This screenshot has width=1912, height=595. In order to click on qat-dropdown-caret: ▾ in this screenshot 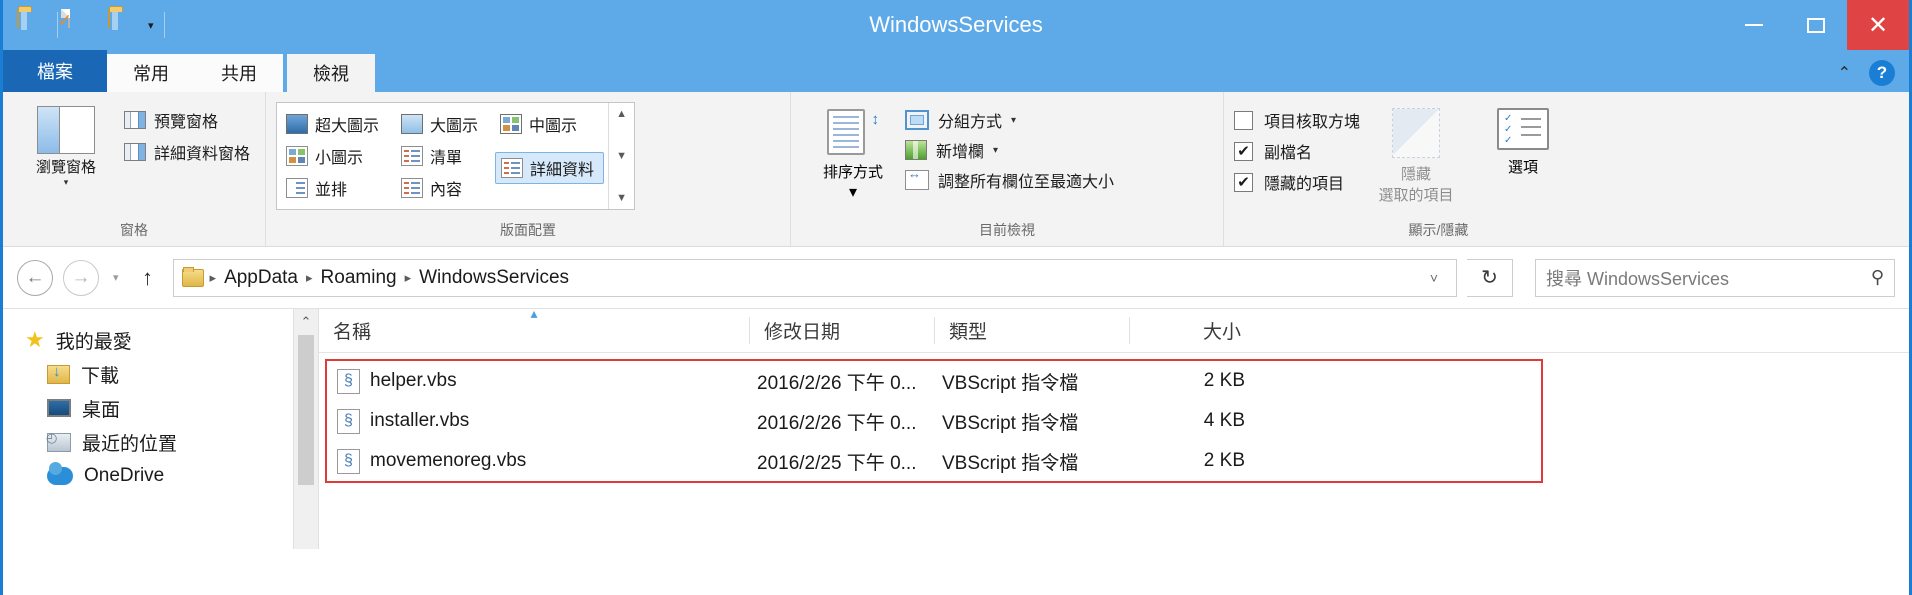, I will do `click(151, 25)`.